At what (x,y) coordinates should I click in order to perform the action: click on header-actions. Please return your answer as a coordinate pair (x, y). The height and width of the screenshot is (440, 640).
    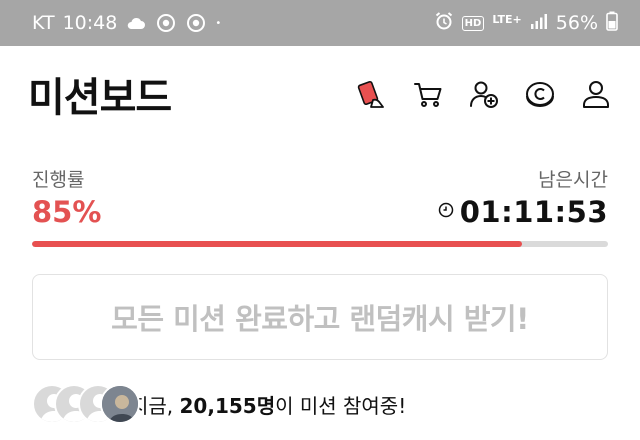
    Looking at the image, I should click on (484, 94).